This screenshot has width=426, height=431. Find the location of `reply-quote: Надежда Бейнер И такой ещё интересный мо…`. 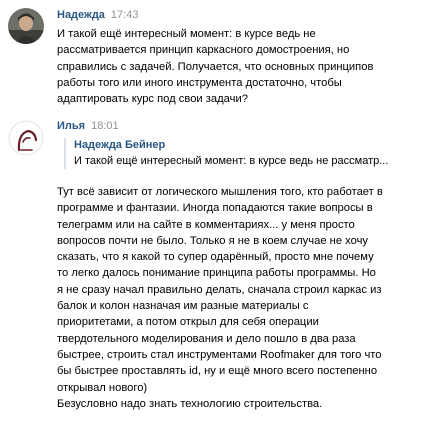

reply-quote: Надежда Бейнер И такой ещё интересный мо… is located at coordinates (226, 153).